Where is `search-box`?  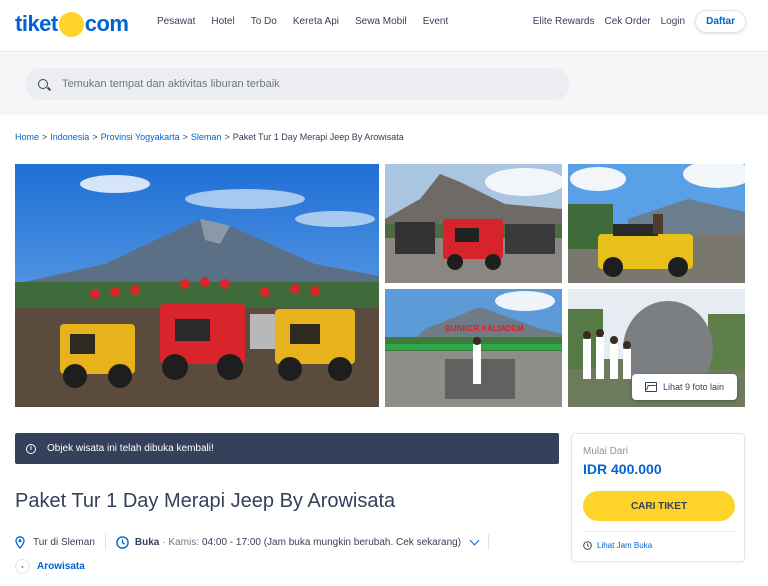
search-box is located at coordinates (297, 84).